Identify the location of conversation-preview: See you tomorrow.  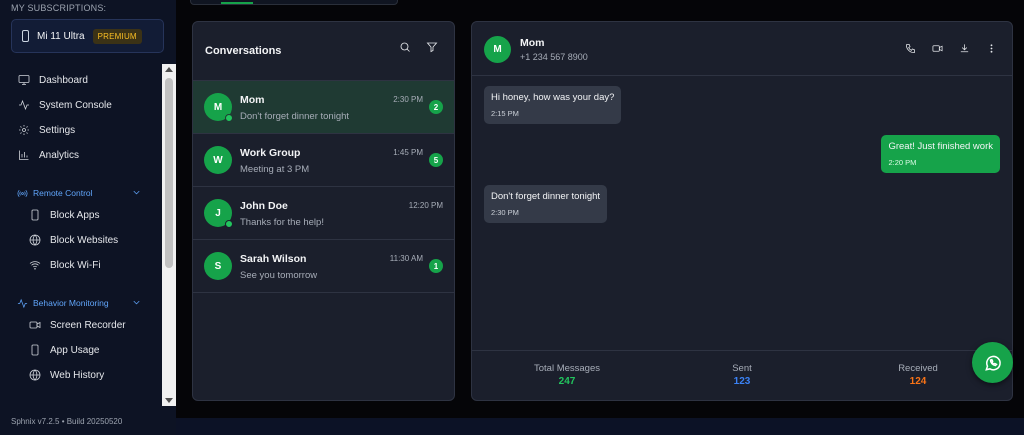
(279, 275).